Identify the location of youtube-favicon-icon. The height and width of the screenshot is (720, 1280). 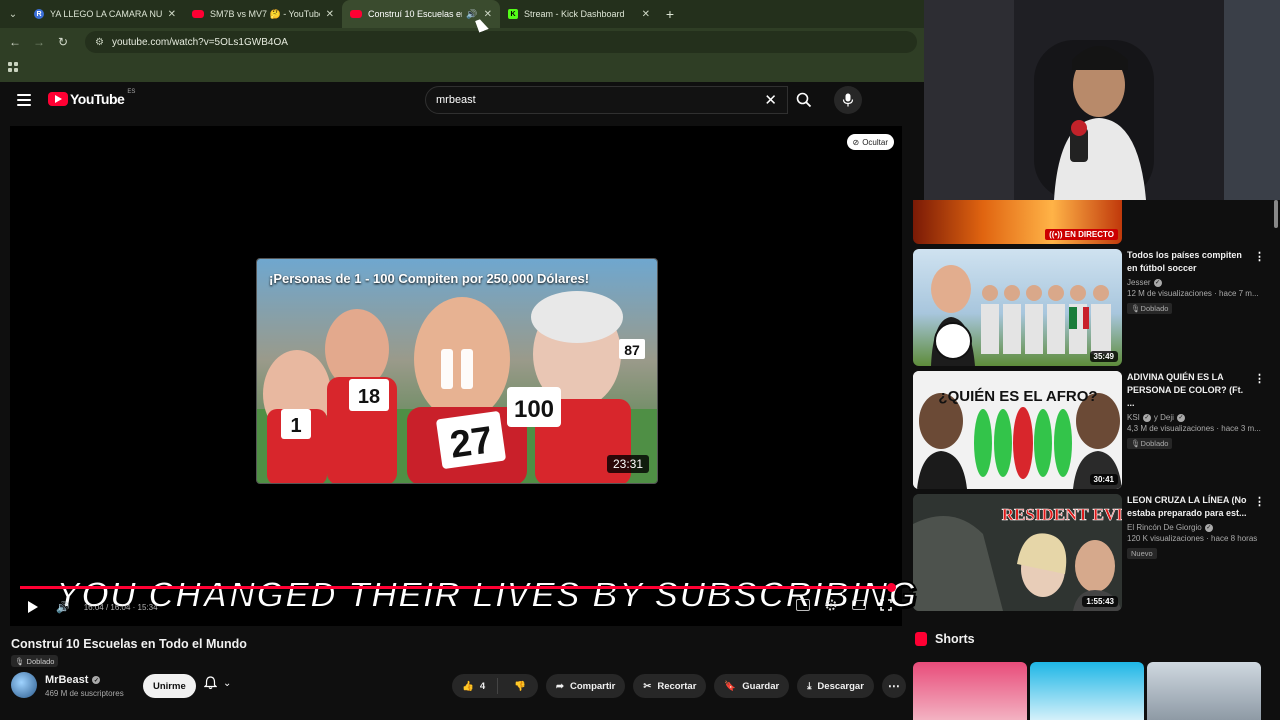
(198, 14).